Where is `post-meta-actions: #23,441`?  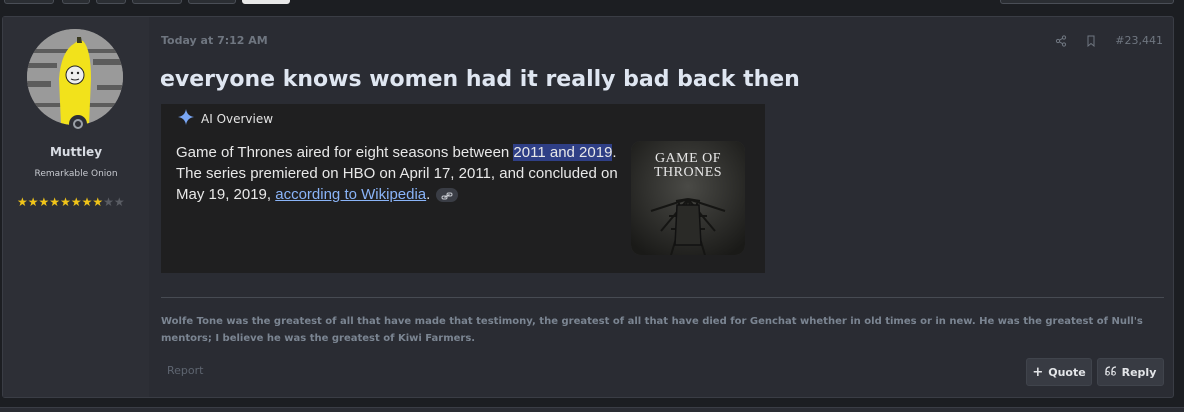
post-meta-actions: #23,441 is located at coordinates (1109, 40).